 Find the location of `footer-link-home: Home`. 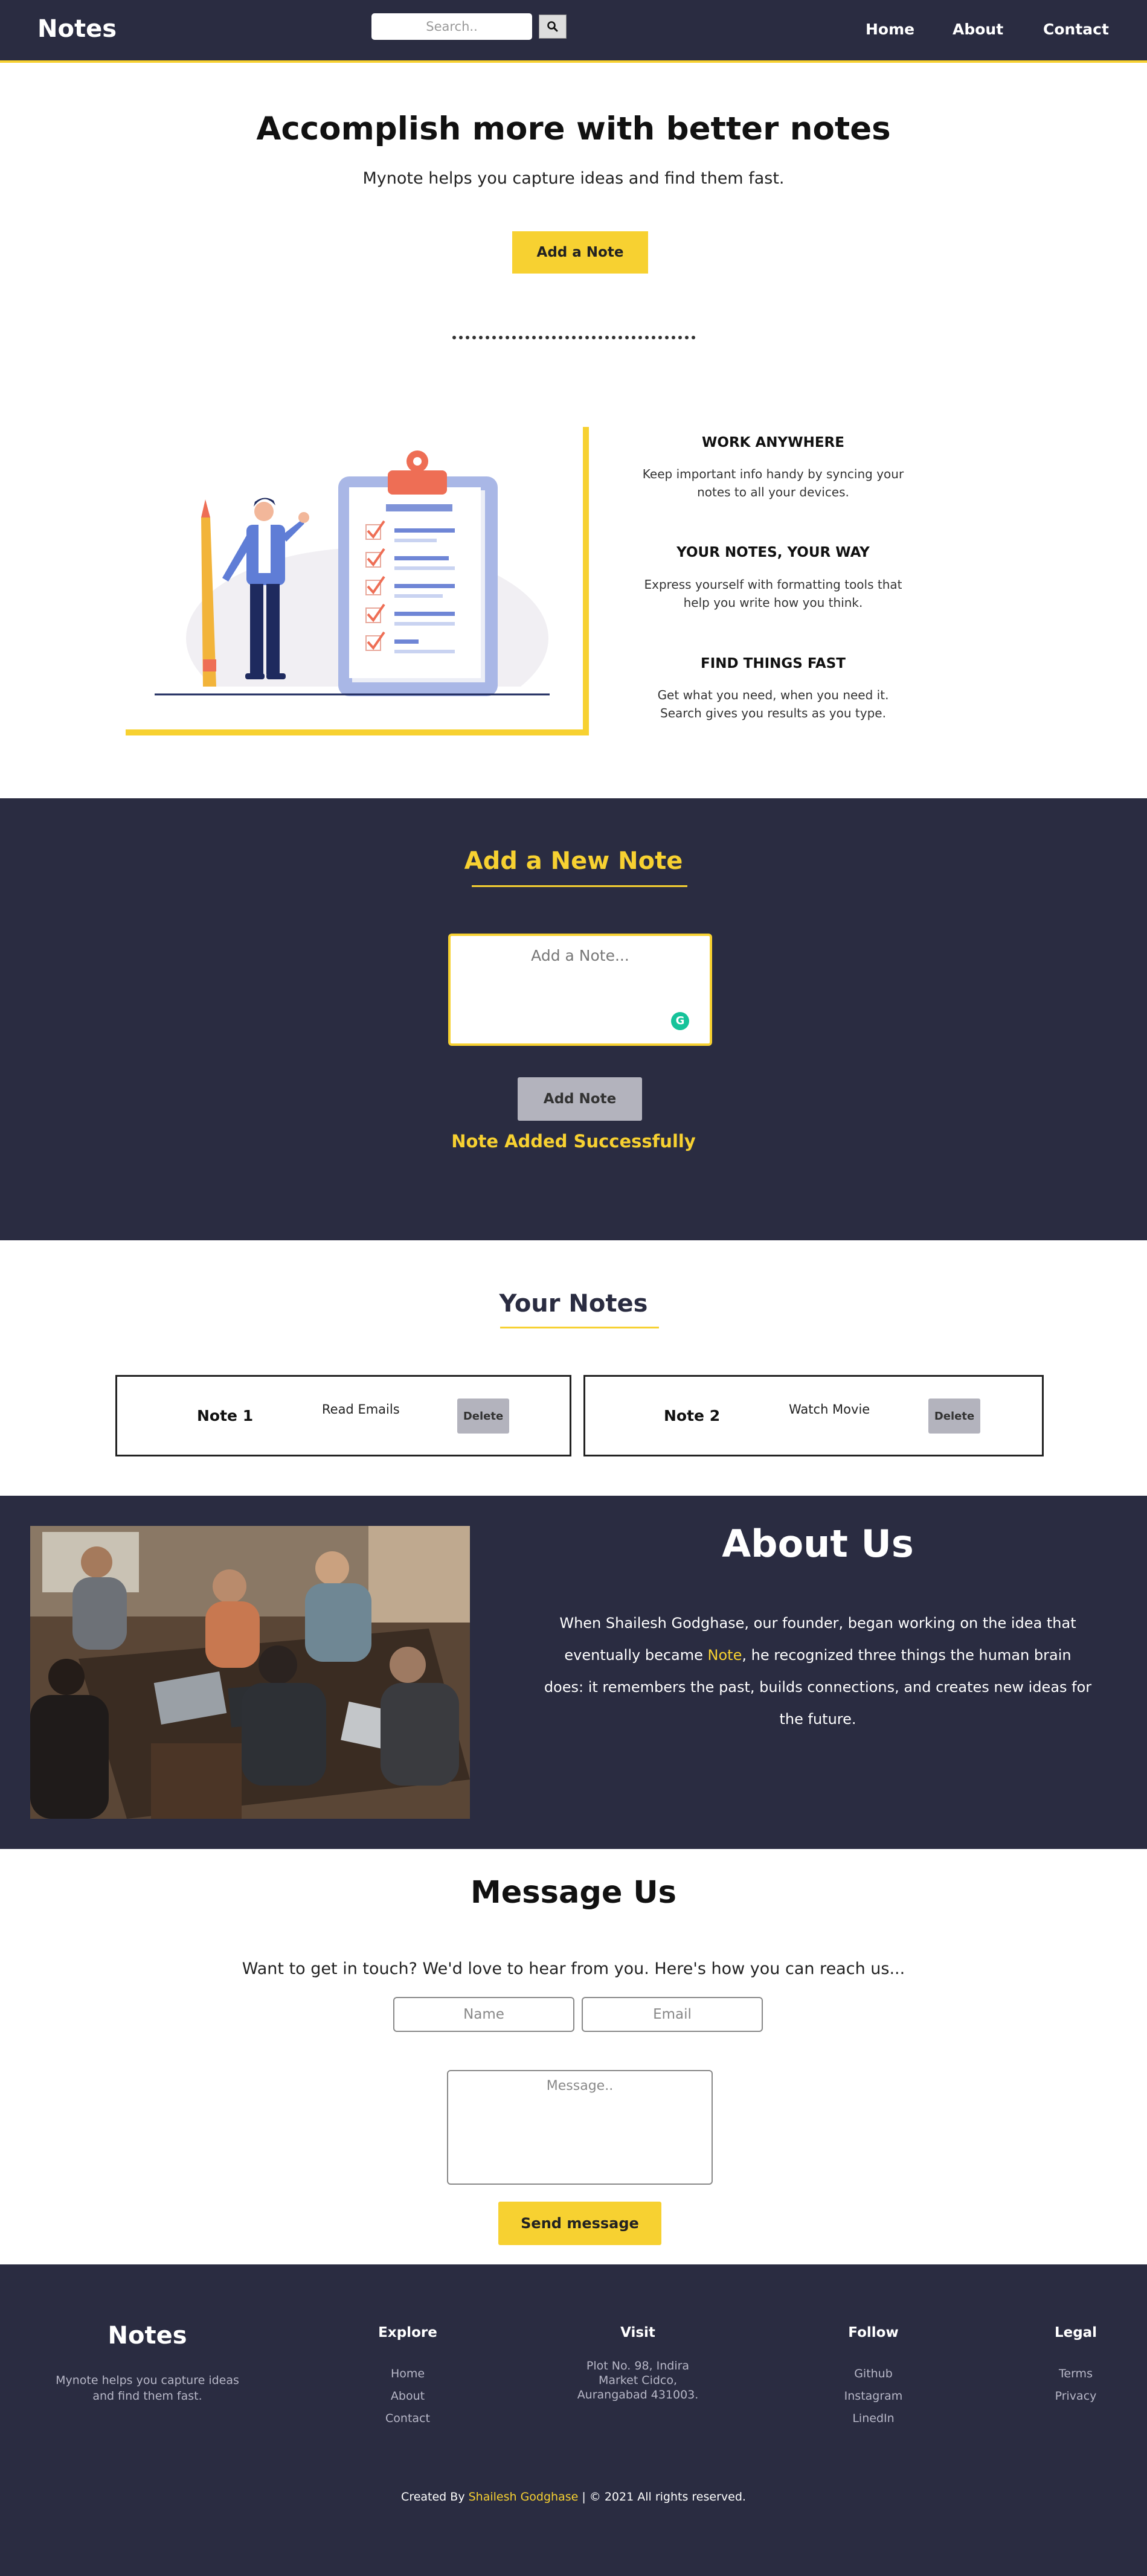

footer-link-home: Home is located at coordinates (407, 2374).